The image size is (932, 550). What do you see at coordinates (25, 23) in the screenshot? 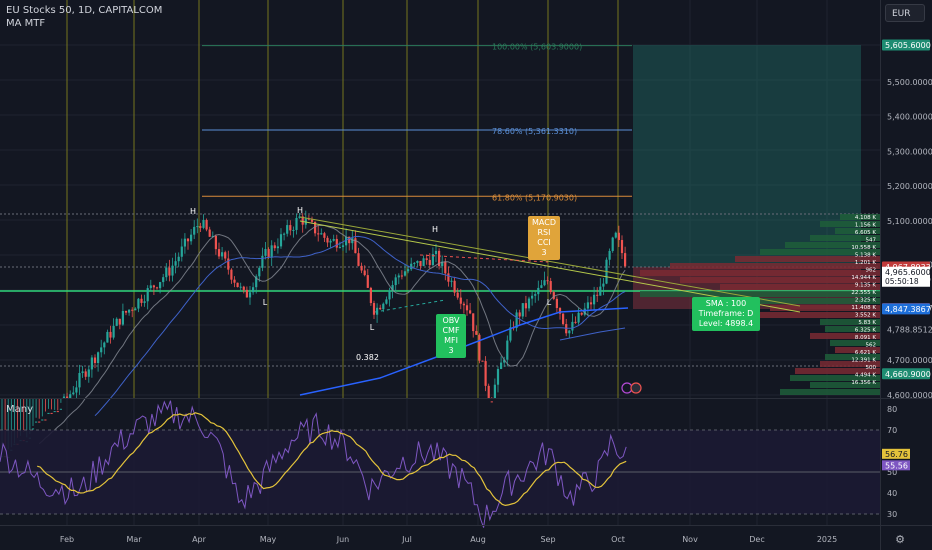
I see `indicator-label: MA MTF` at bounding box center [25, 23].